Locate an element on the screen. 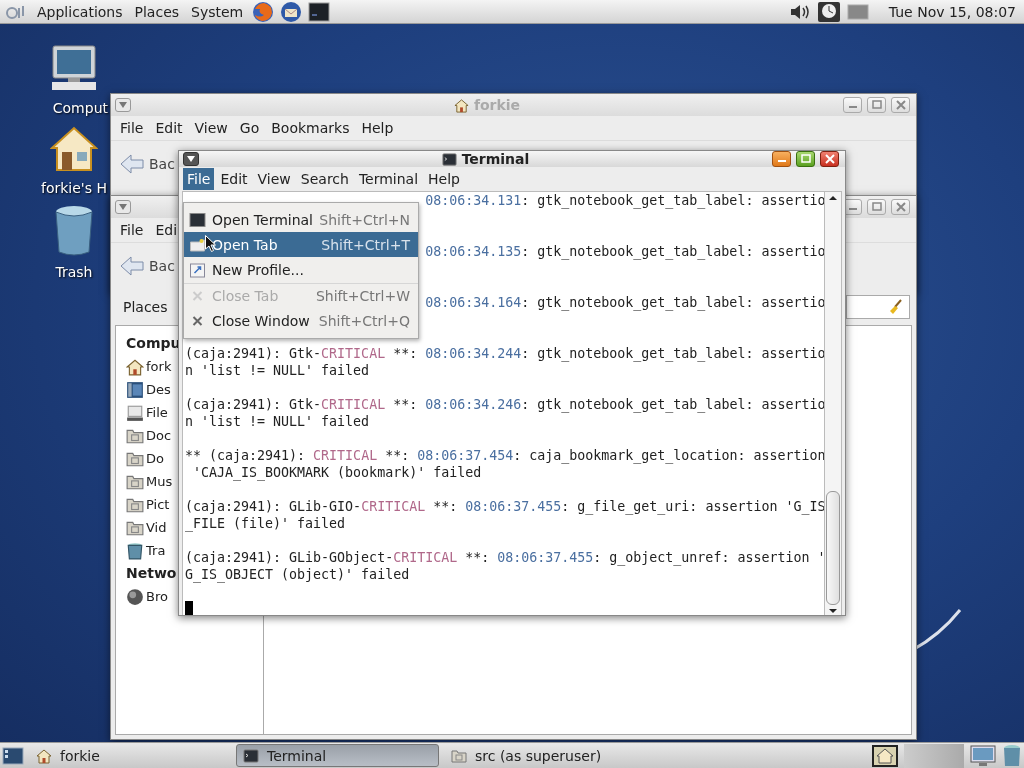 This screenshot has height=768, width=1024. window-title: Terminal is located at coordinates (485, 159).